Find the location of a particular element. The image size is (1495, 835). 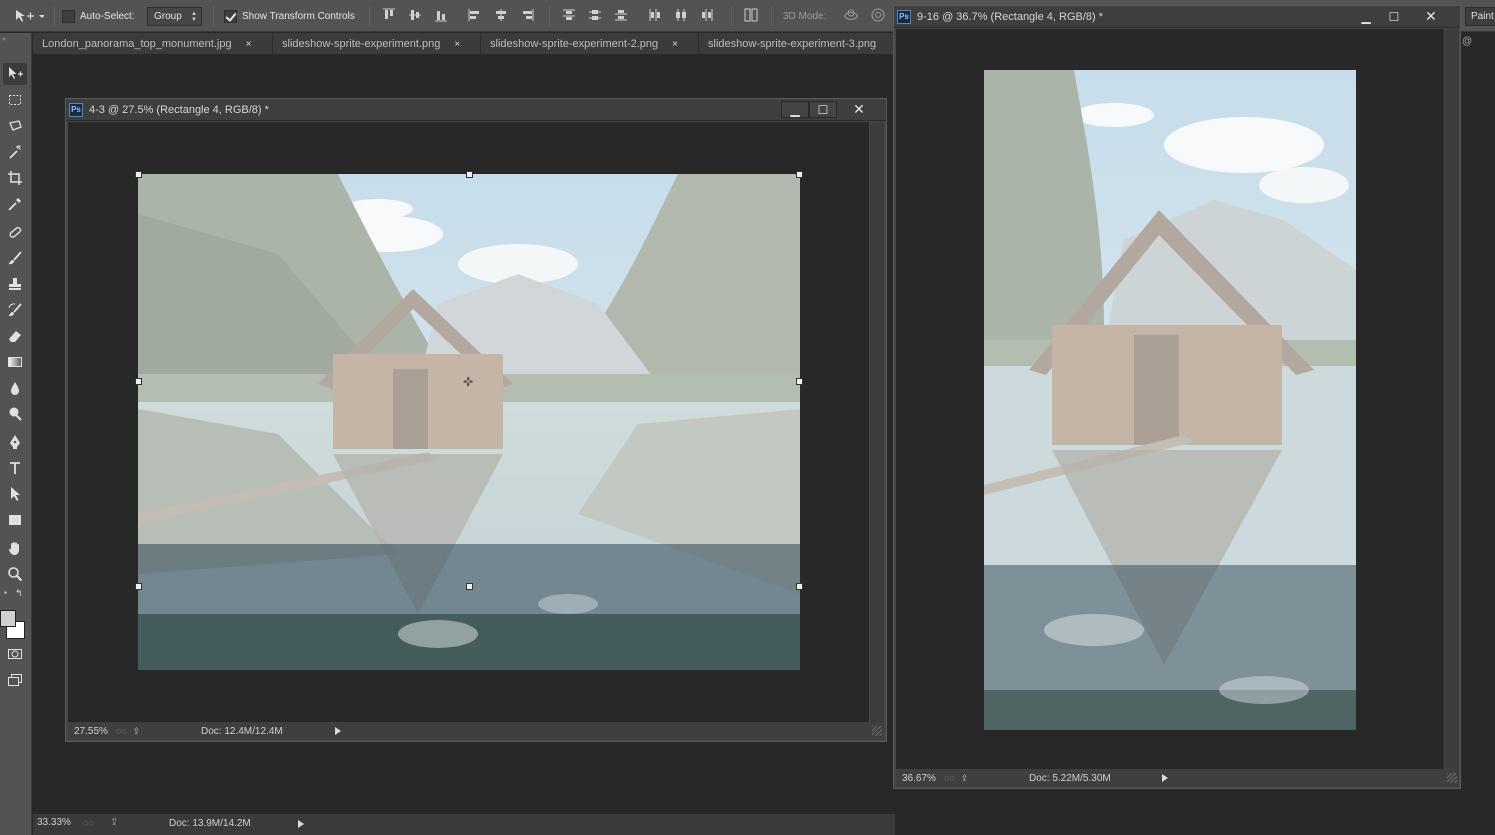

status-icons: ◌◌ ⇪ is located at coordinates (964, 778).